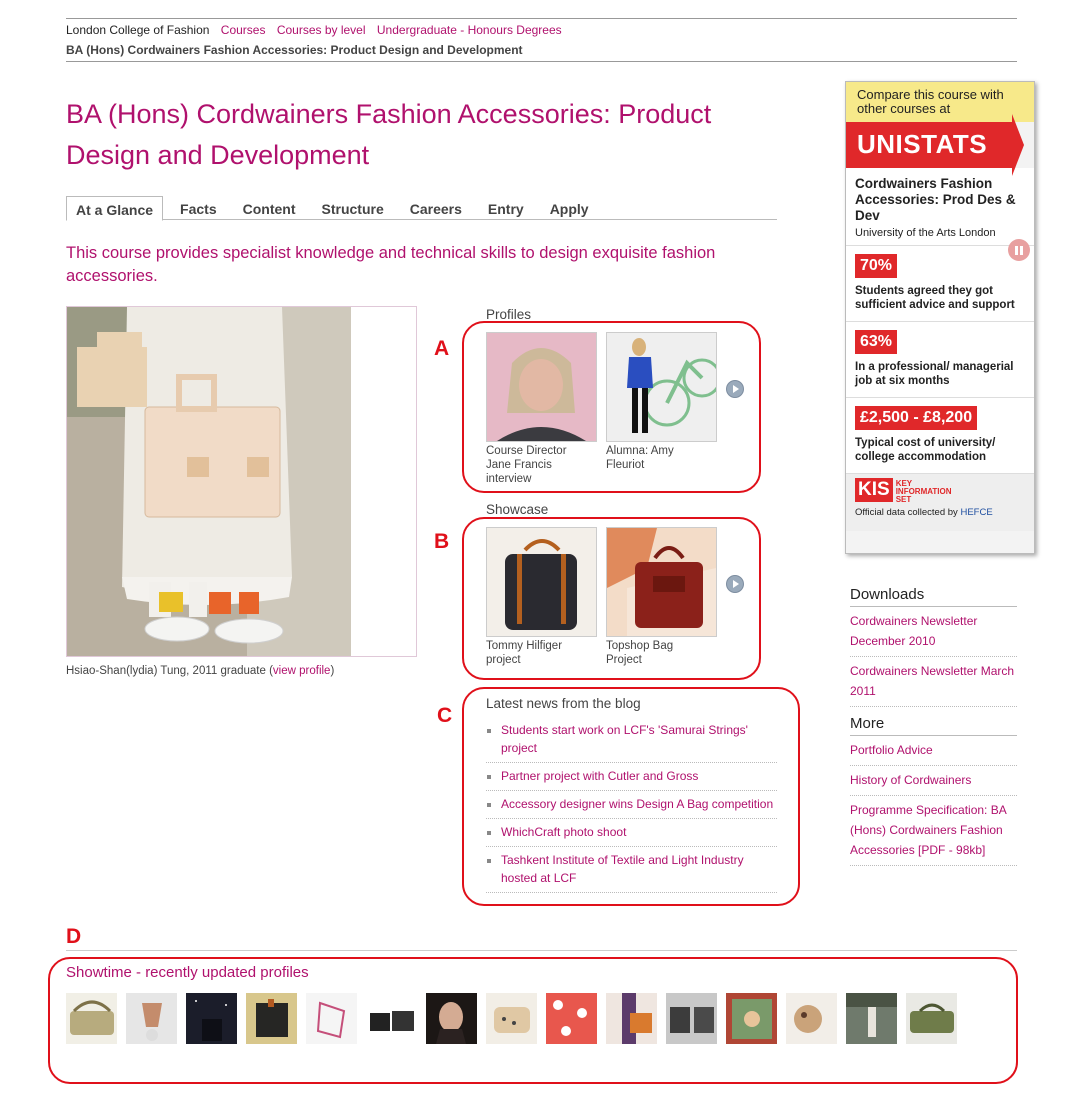 This screenshot has height=1107, width=1081. I want to click on tab-content: Content, so click(269, 208).